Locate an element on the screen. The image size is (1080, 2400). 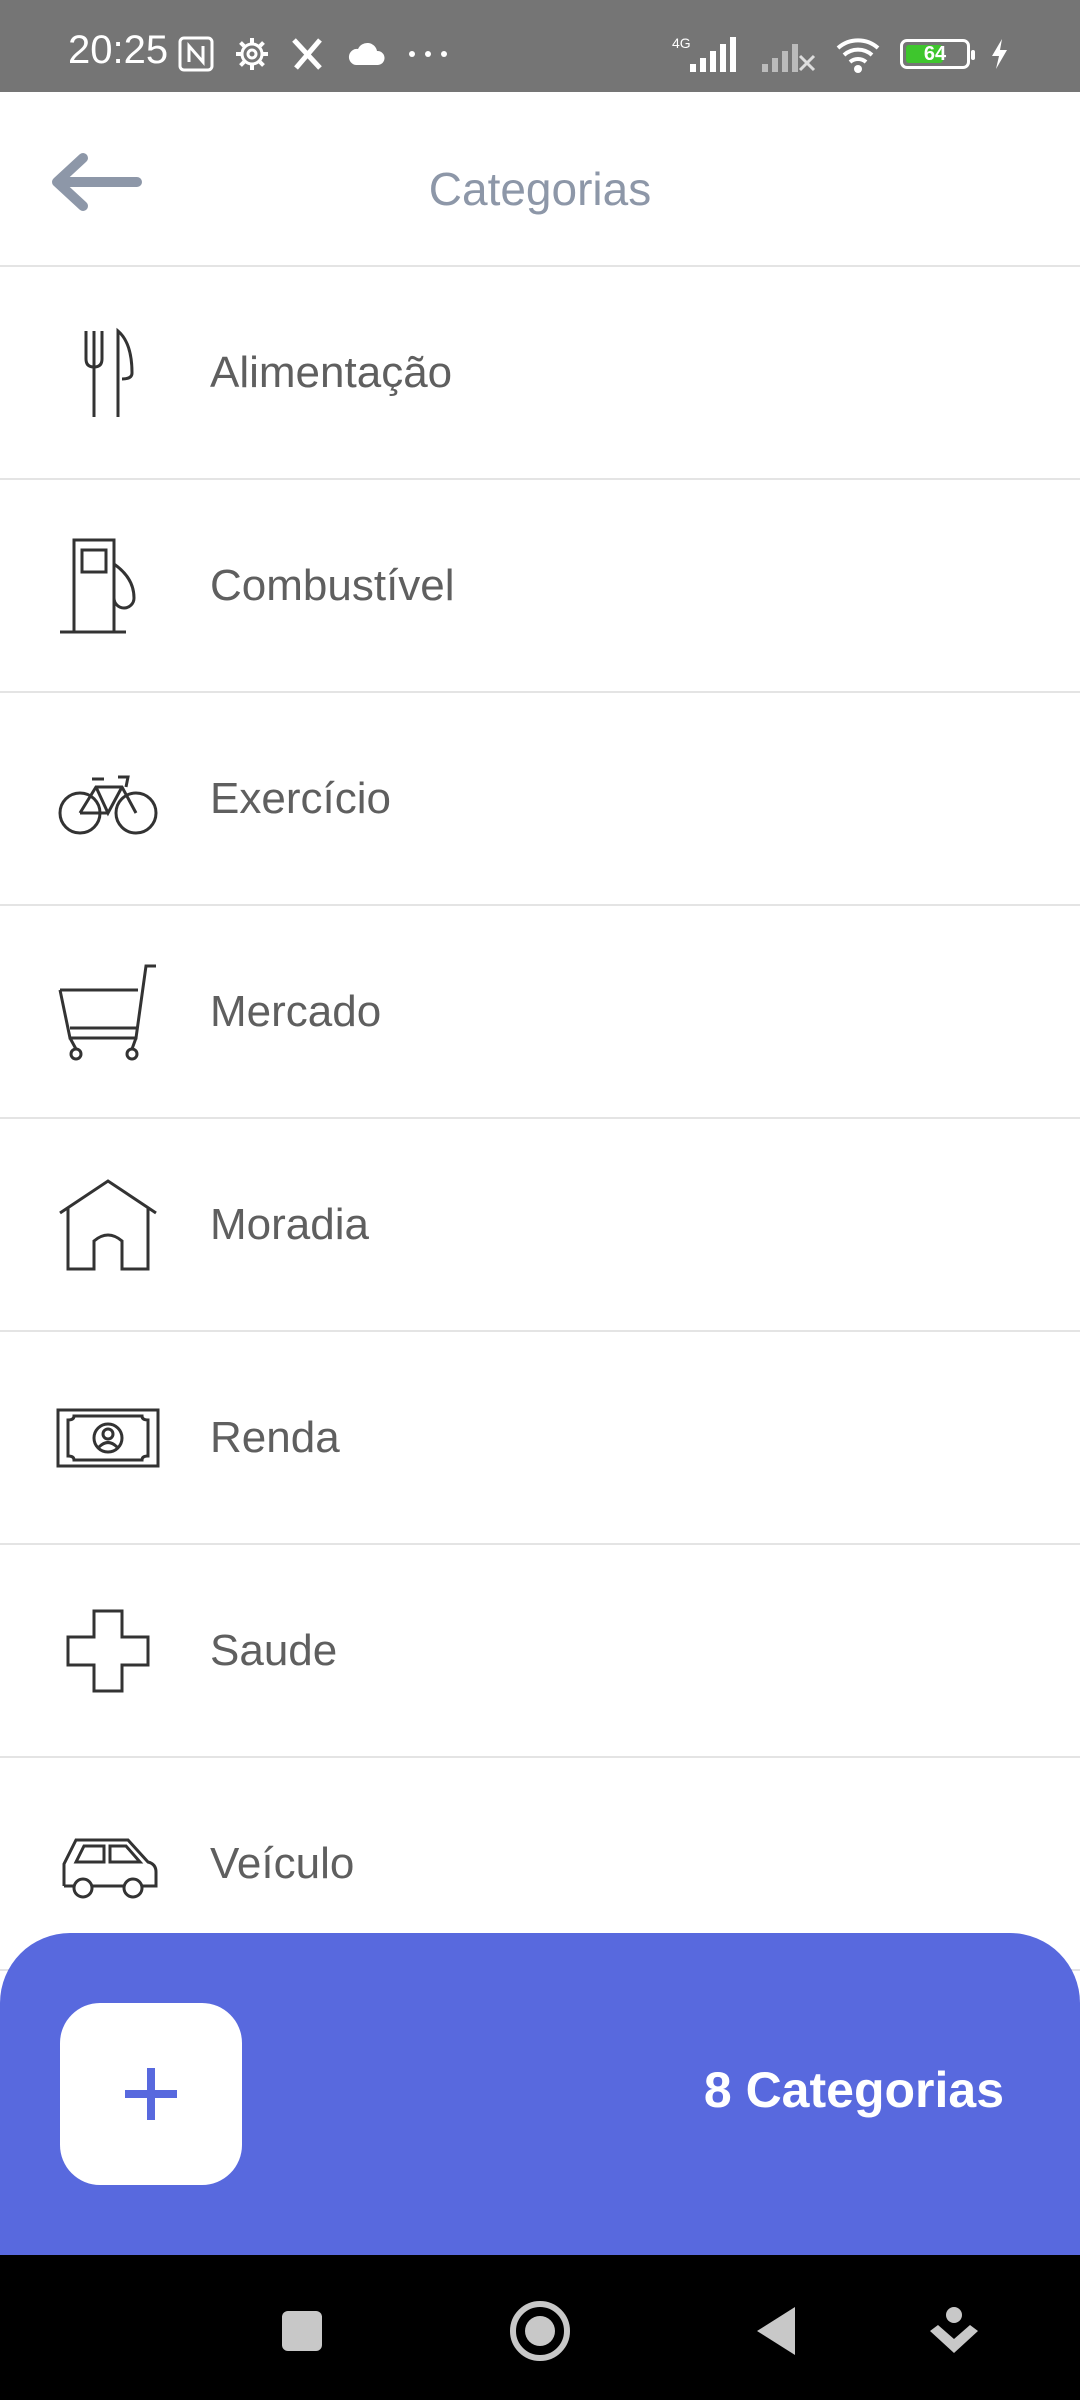
add-category-button is located at coordinates (151, 2094).